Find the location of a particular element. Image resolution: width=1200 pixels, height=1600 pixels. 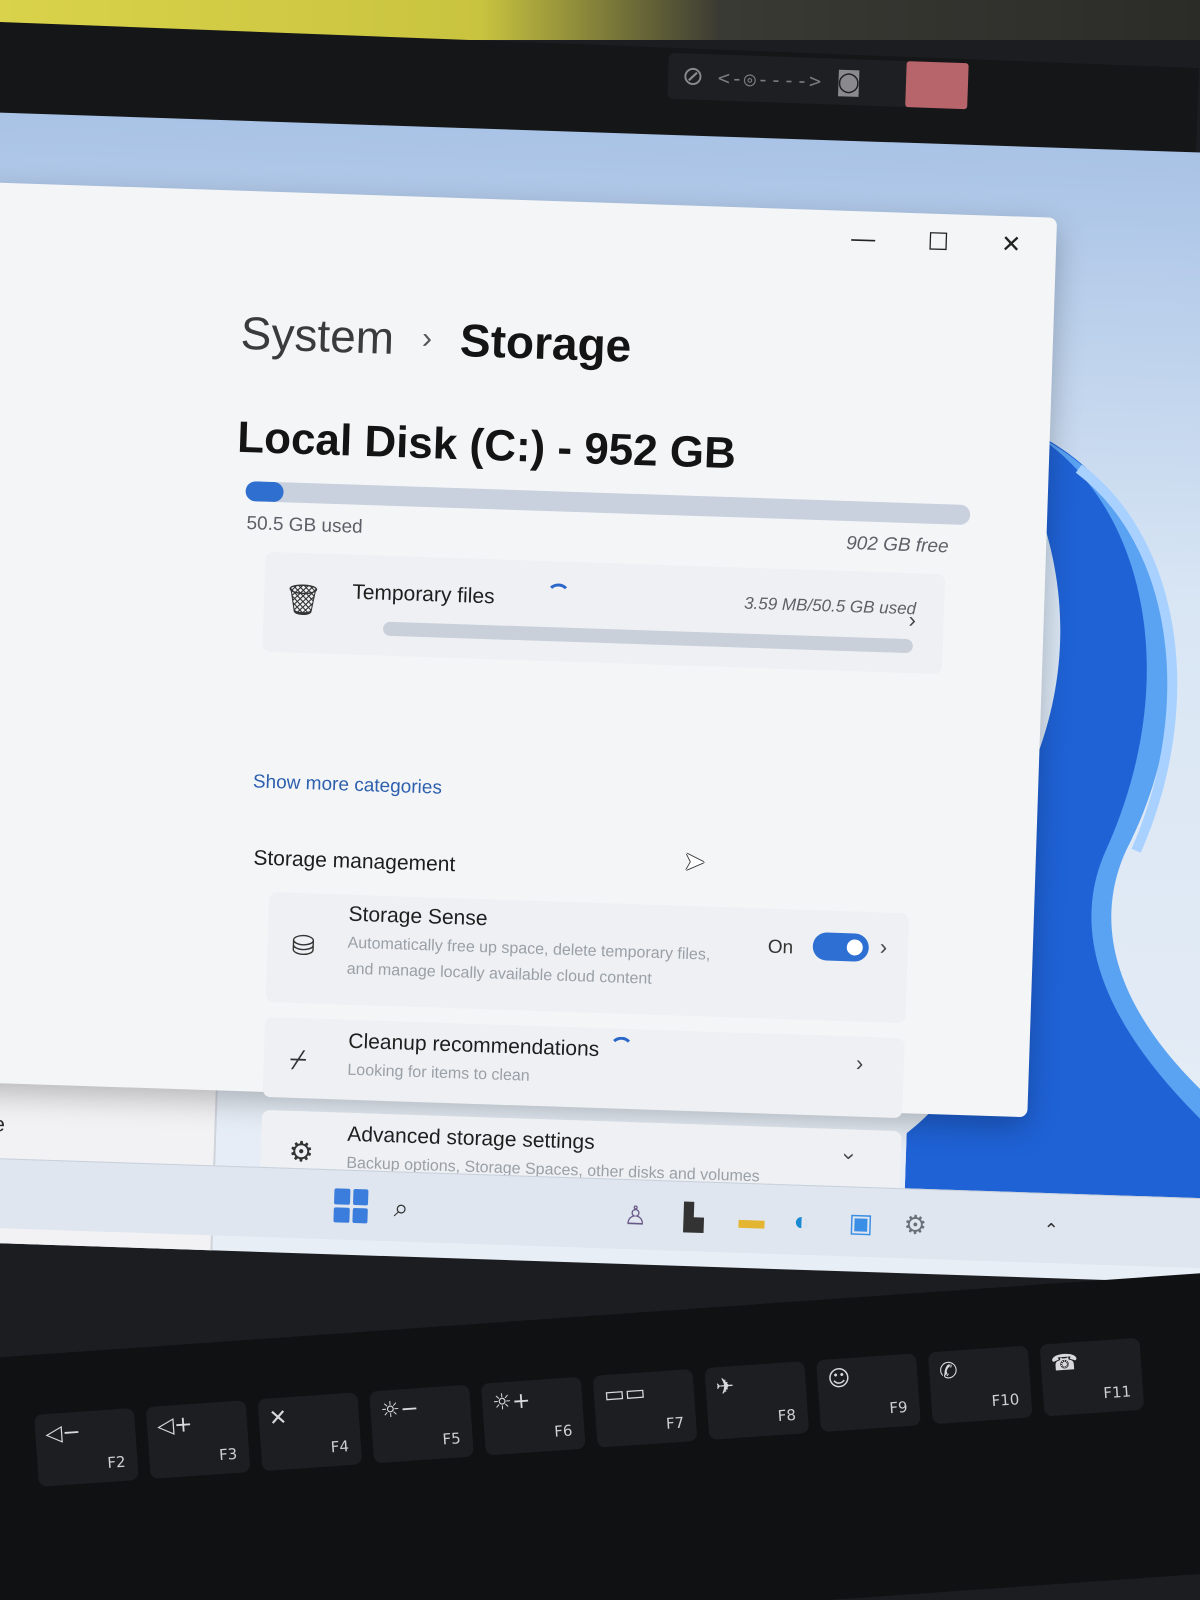

cleanup-subtitle: Looking for items to clean is located at coordinates (438, 1073).